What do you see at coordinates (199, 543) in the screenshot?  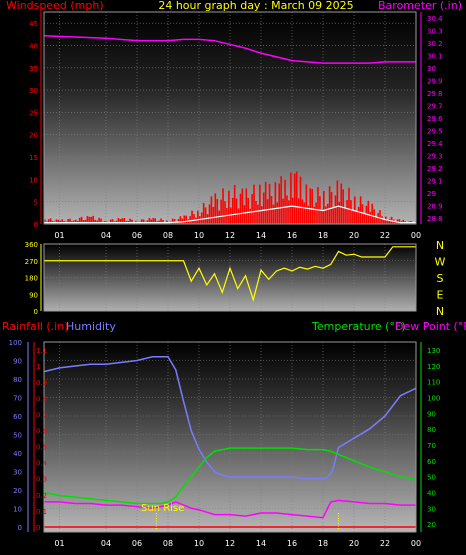 I see `x-tick-label-bottom: 10` at bounding box center [199, 543].